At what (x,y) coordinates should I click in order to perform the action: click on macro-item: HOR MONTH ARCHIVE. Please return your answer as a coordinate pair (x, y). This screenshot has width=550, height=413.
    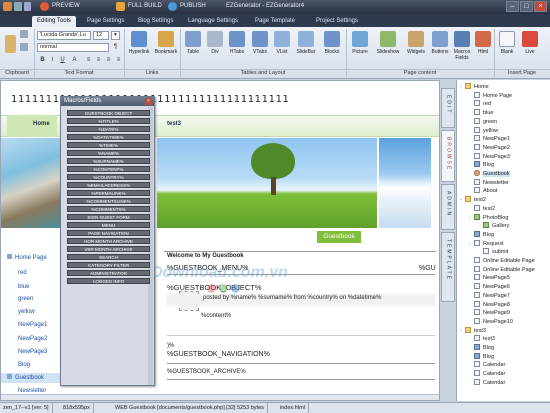
    Looking at the image, I should click on (108, 241).